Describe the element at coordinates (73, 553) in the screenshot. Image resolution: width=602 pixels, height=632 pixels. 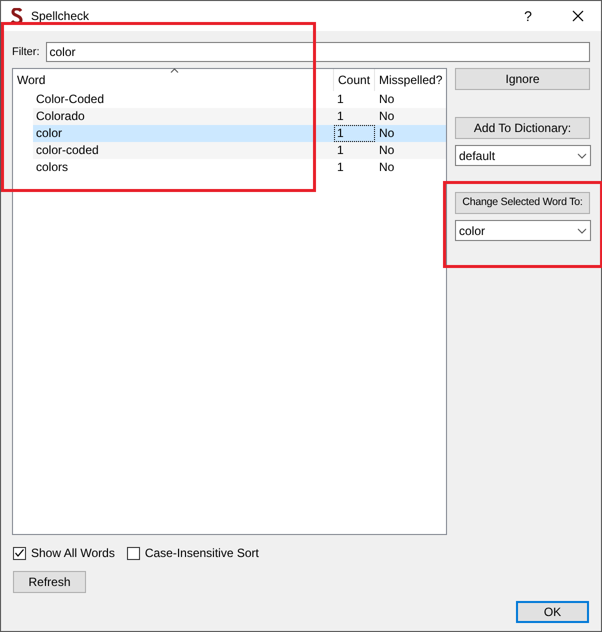
I see `checkbox-label: Show All Words` at that location.